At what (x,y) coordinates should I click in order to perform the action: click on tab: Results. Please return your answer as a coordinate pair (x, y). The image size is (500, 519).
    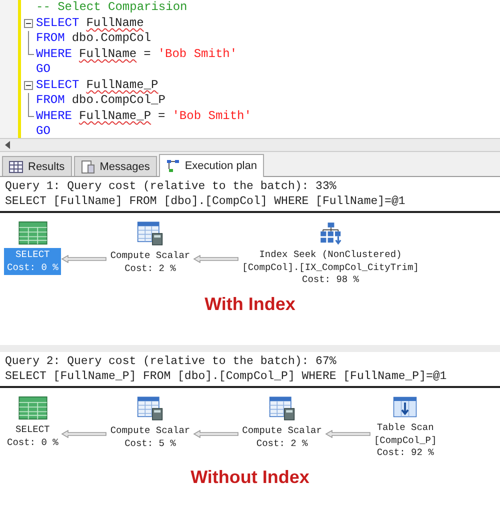
    Looking at the image, I should click on (37, 166).